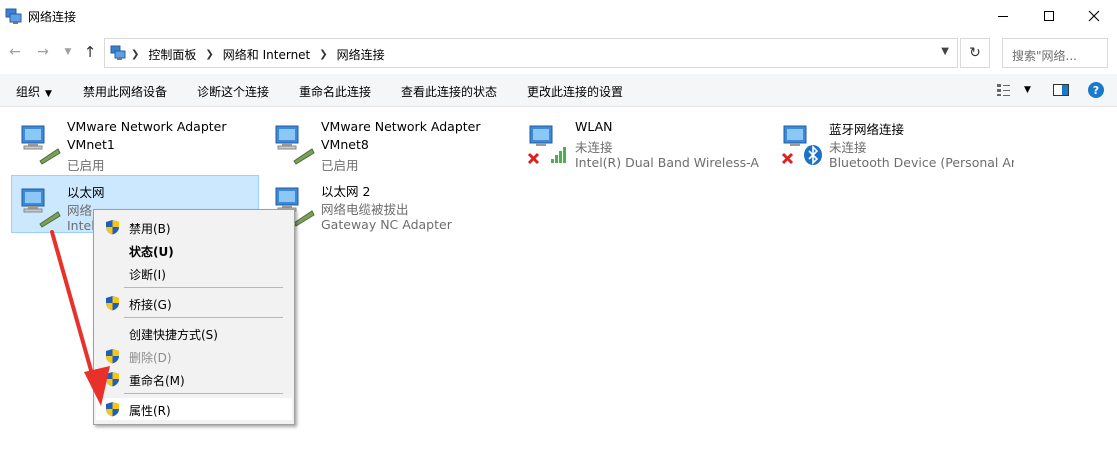  I want to click on connection-item-vmnet1: VMware Network Adapter VMnet1 已启用, so click(136, 143).